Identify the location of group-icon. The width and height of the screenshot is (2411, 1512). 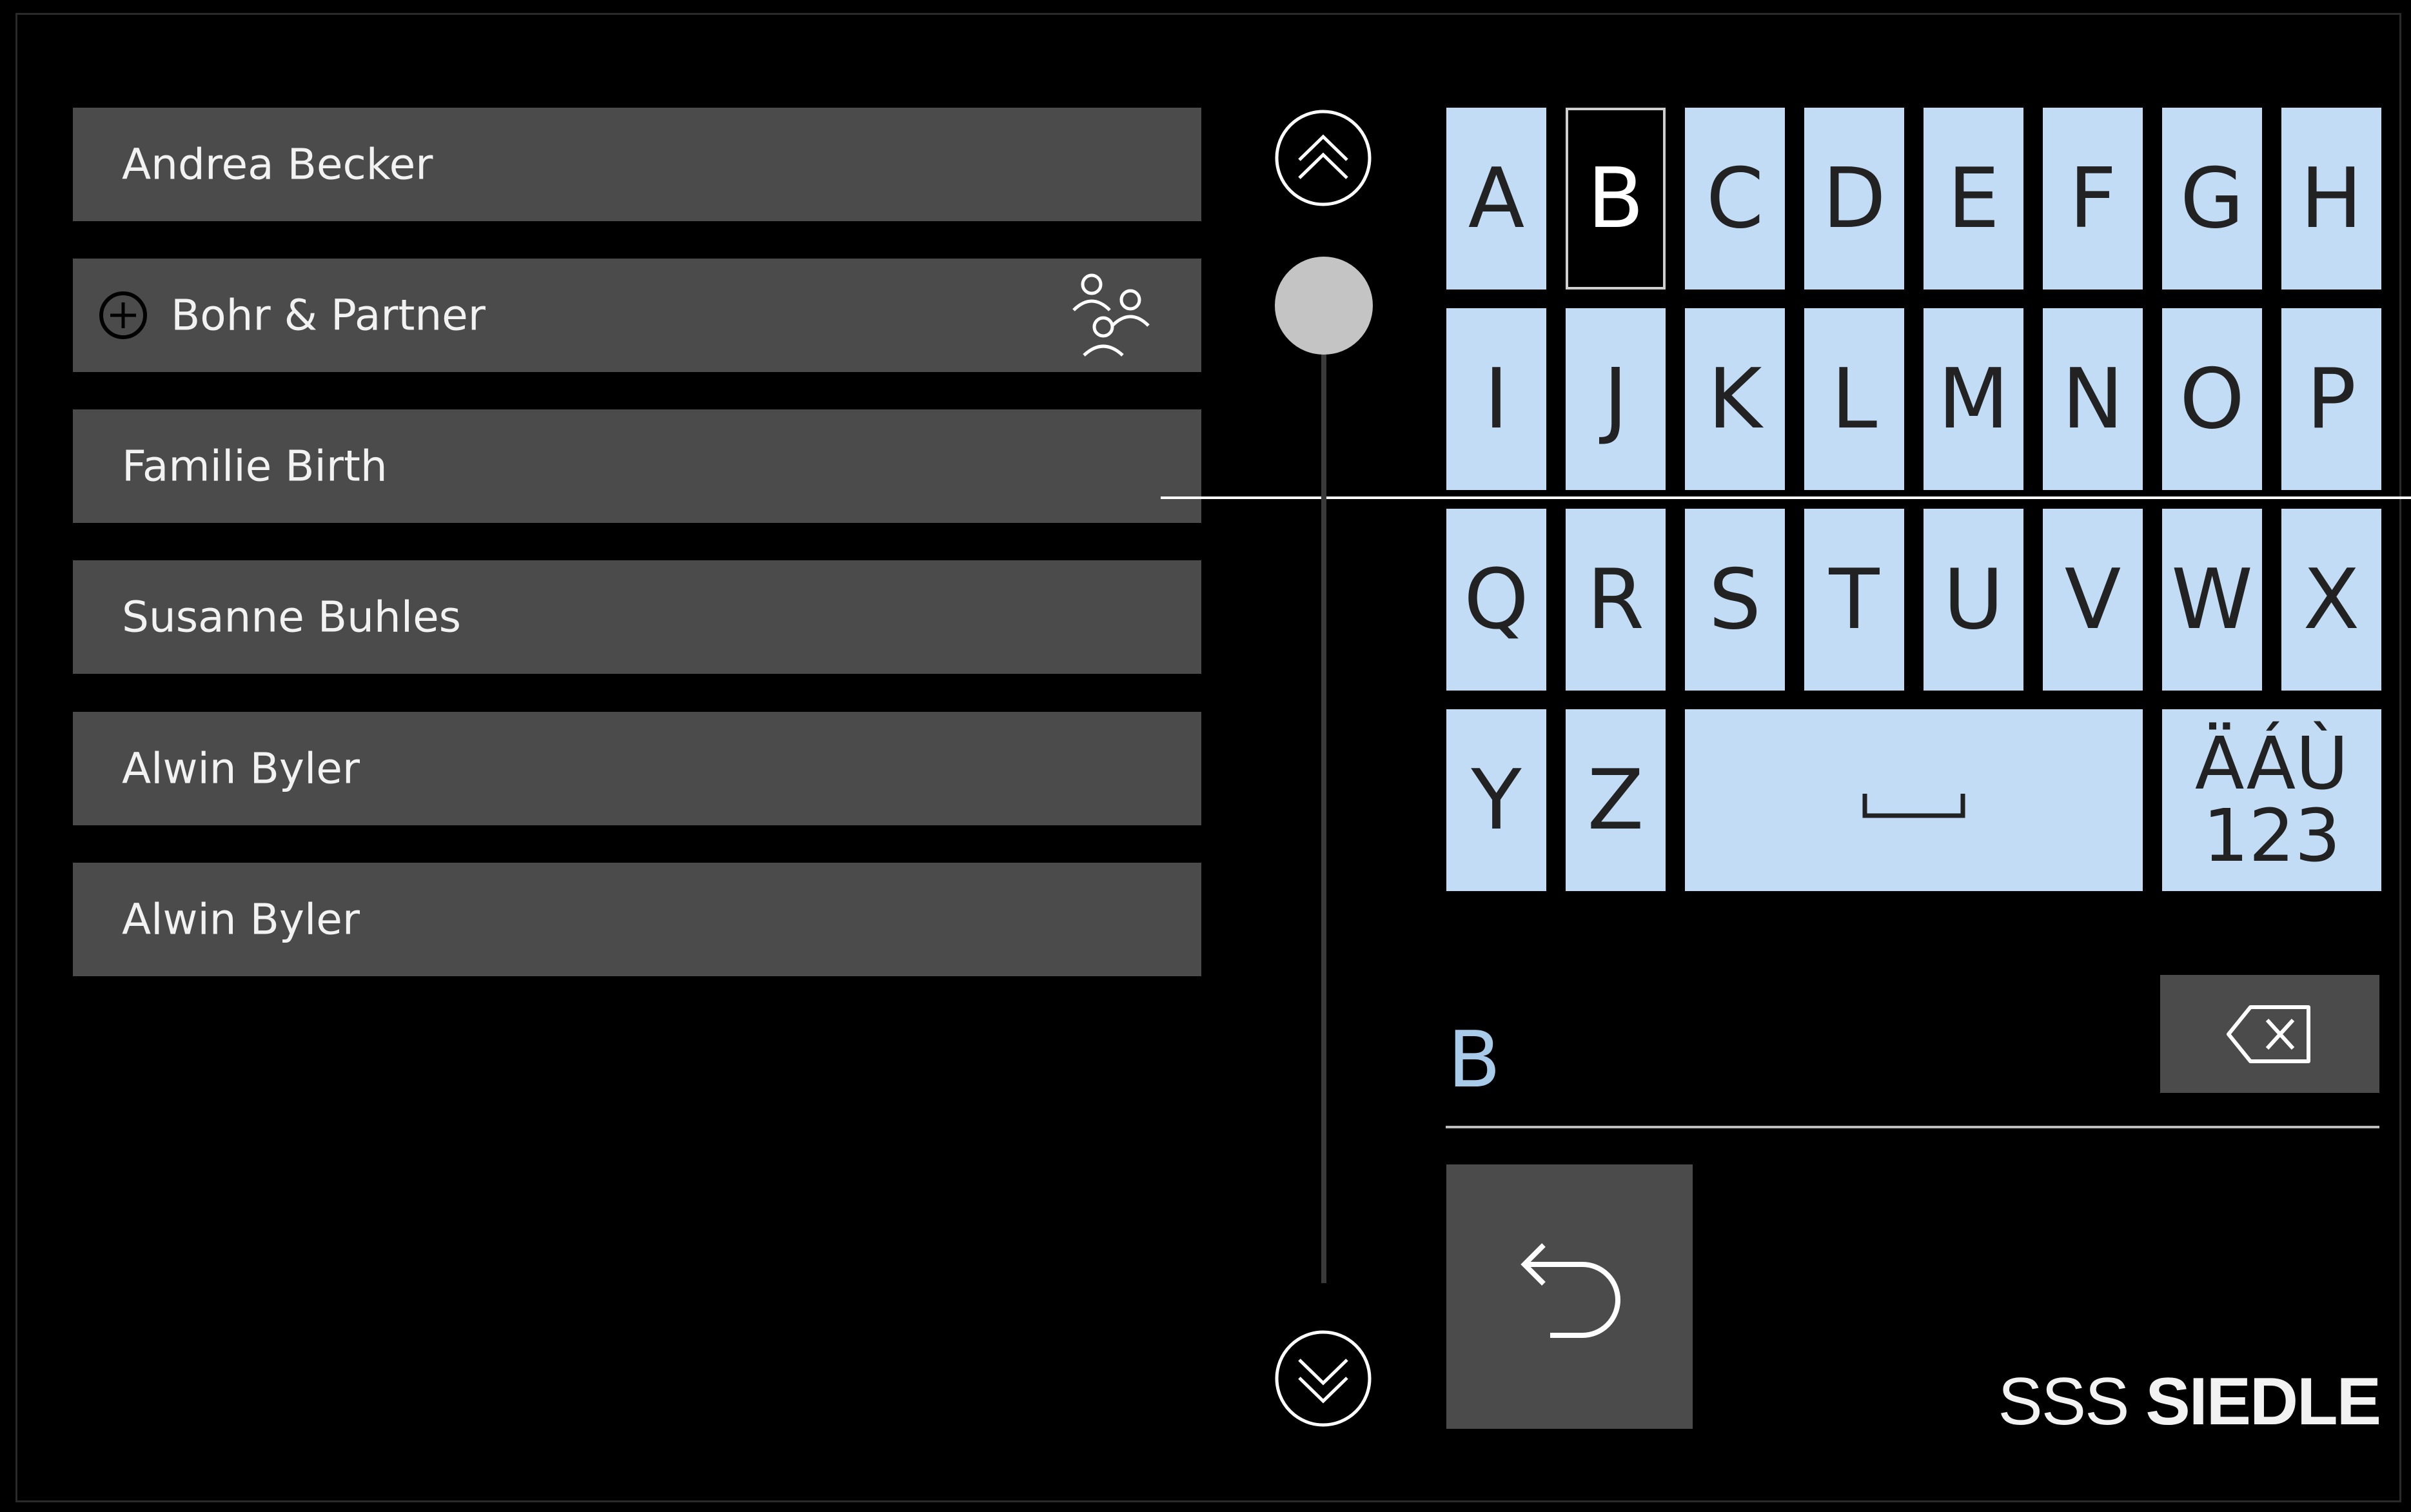
(1111, 315).